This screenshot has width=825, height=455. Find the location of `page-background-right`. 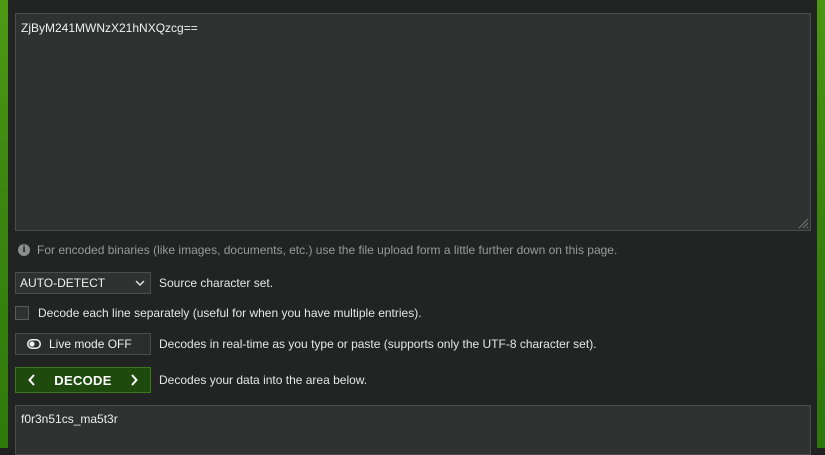

page-background-right is located at coordinates (821, 224).